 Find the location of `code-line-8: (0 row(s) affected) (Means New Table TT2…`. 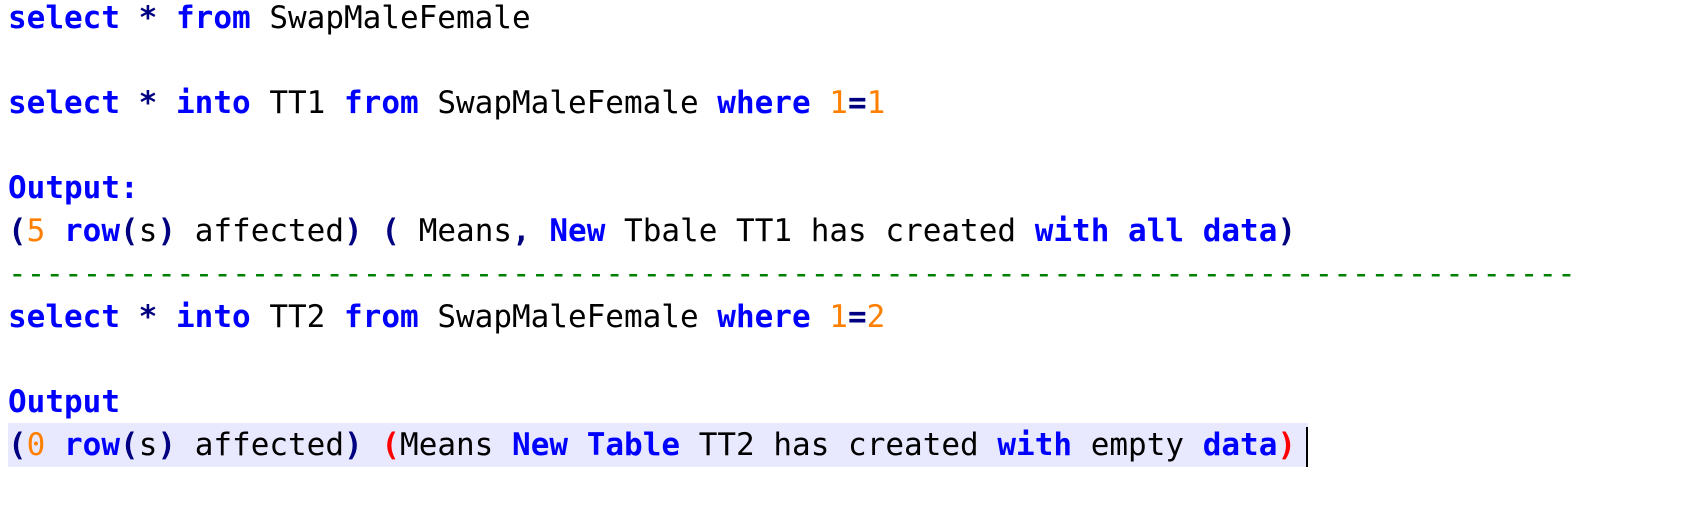

code-line-8: (0 row(s) affected) (Means New Table TT2… is located at coordinates (658, 445).